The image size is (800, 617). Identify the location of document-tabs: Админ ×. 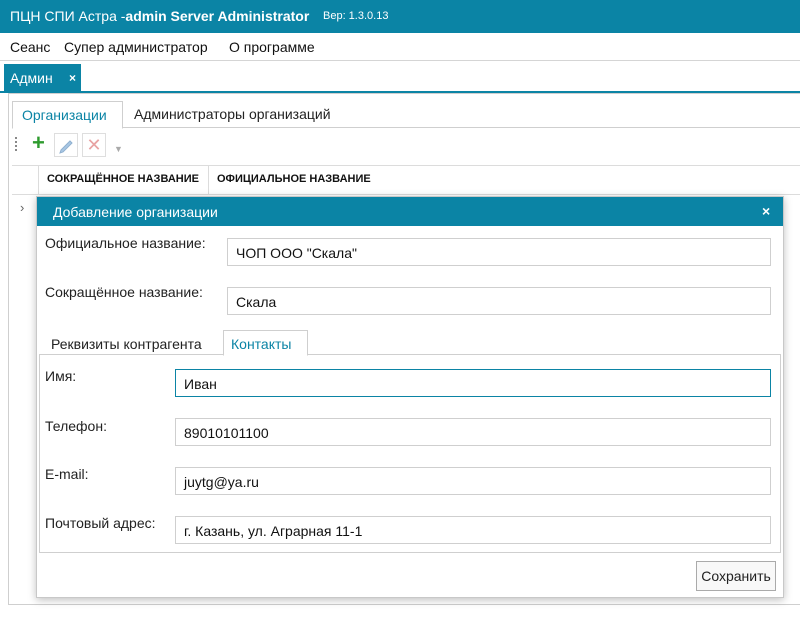
(400, 77).